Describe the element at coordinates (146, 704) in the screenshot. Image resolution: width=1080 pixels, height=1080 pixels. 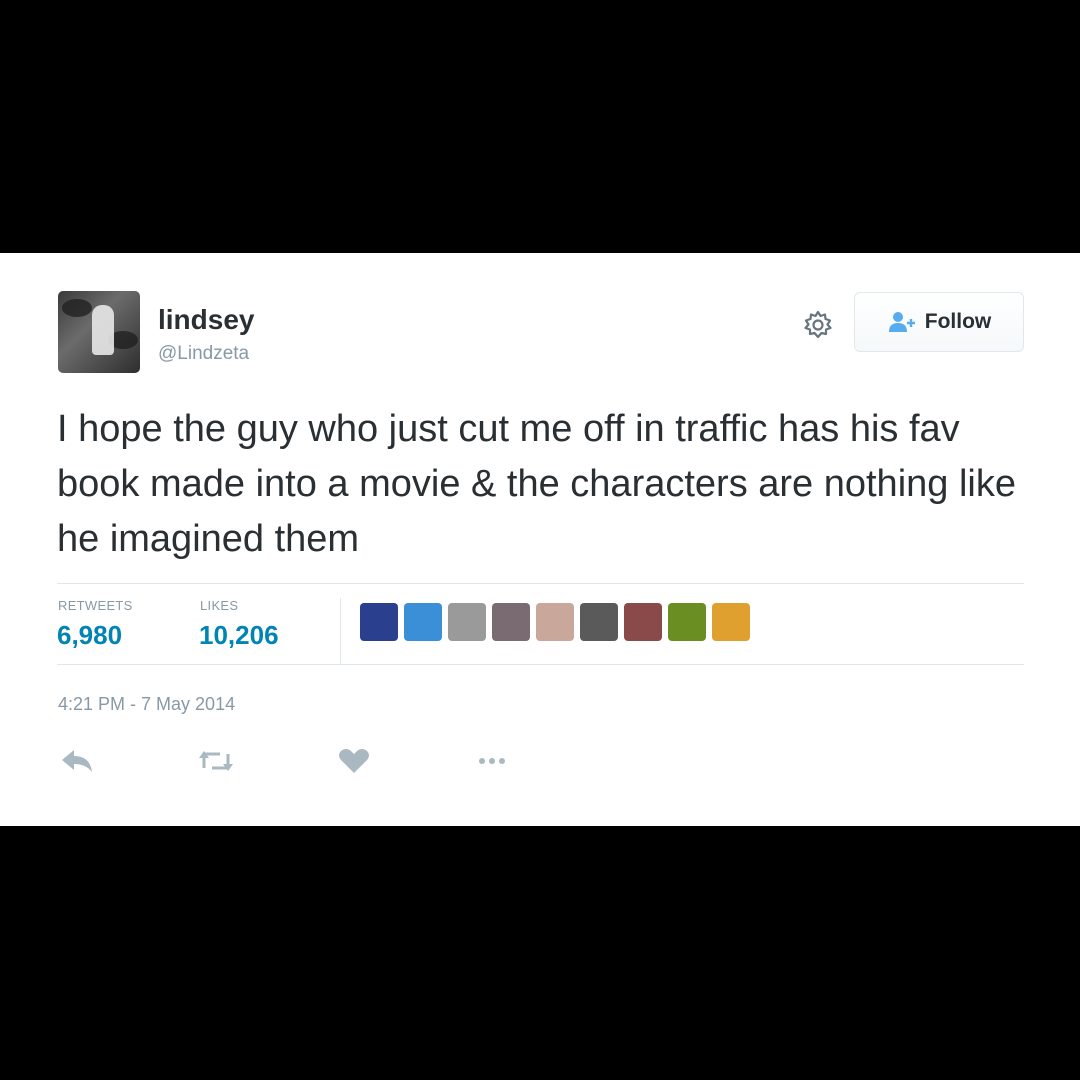
I see `tweet-timestamp: 4:21 PM - 7 May 2014` at that location.